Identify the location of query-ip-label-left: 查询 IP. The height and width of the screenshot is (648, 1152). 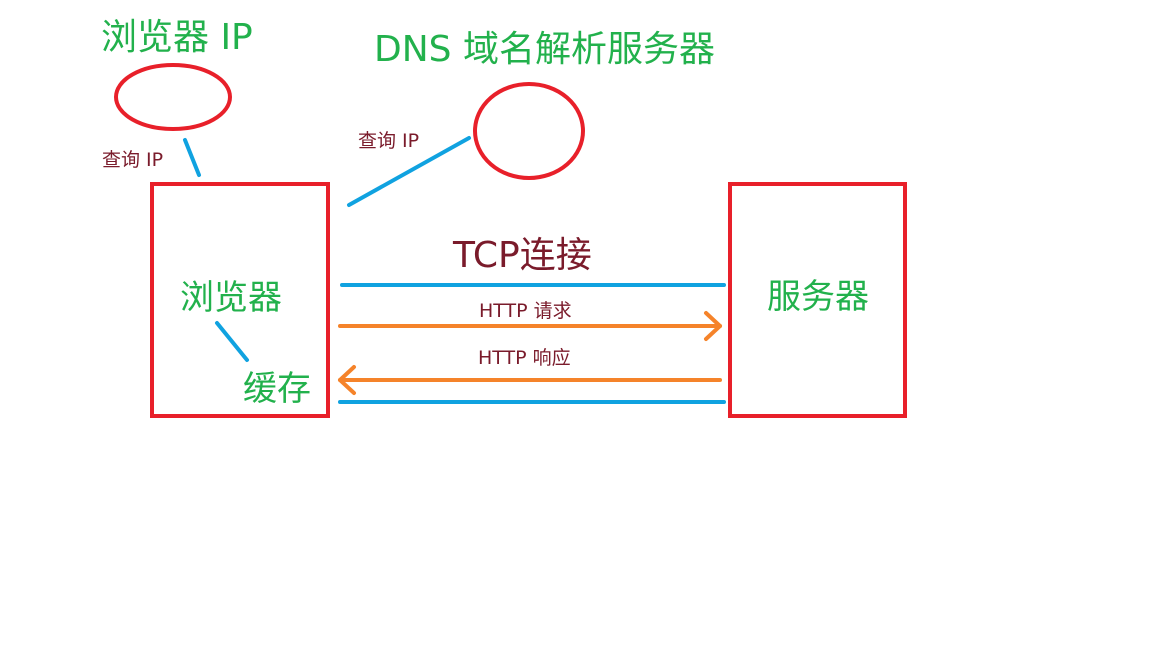
(133, 160).